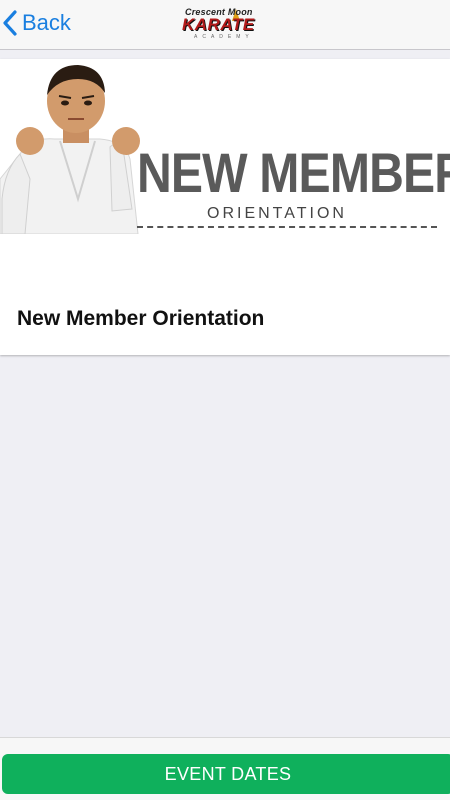 This screenshot has width=450, height=800. Describe the element at coordinates (141, 318) in the screenshot. I see `event-title: New Member Orientation` at that location.